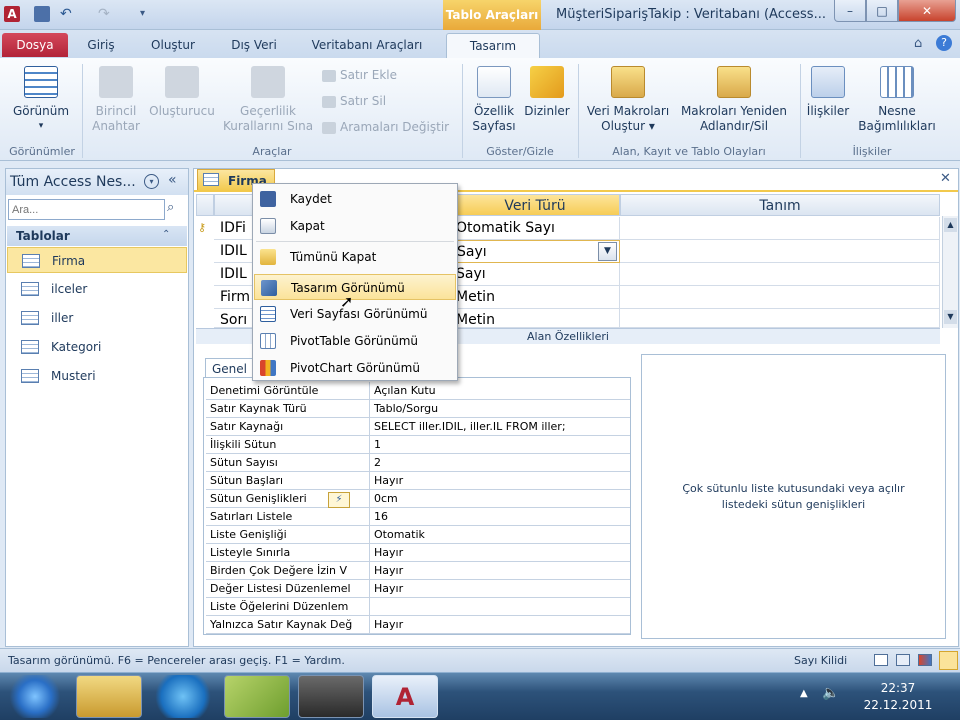 Image resolution: width=960 pixels, height=720 pixels. I want to click on pivotchart-status-icon, so click(925, 660).